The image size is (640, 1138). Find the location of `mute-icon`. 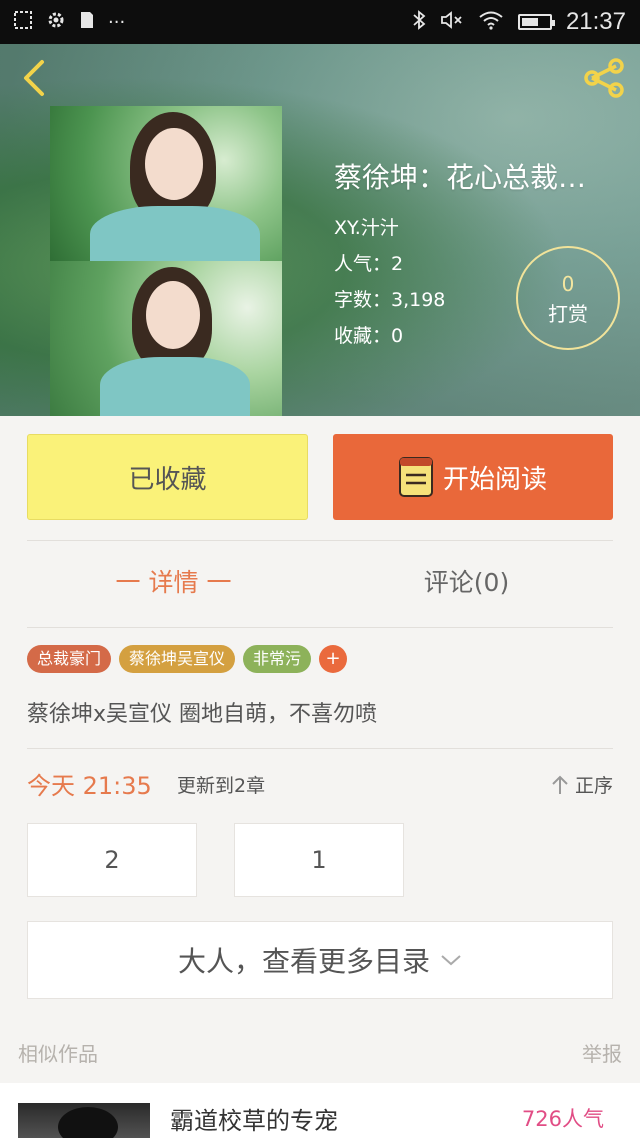

mute-icon is located at coordinates (452, 22).